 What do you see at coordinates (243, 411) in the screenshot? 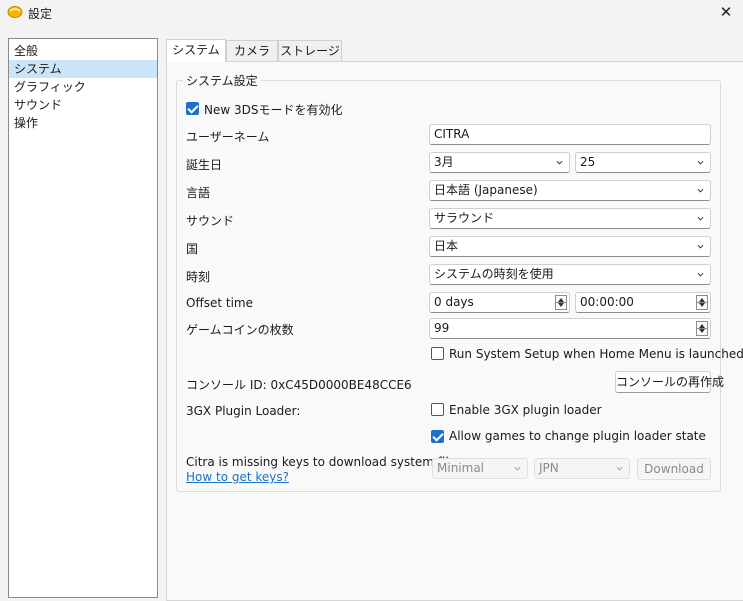
I see `plugin-loader-label: 3GX Plugin Loader:` at bounding box center [243, 411].